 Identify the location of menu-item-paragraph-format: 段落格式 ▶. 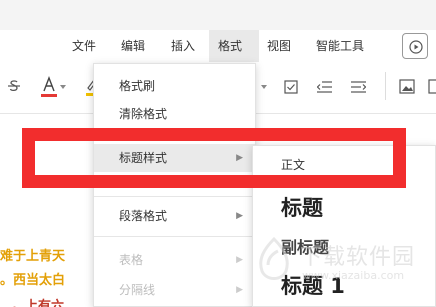
(174, 216).